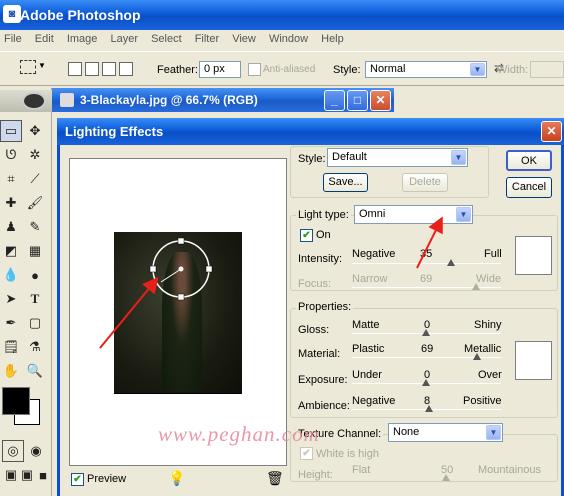 The width and height of the screenshot is (564, 496). I want to click on pen-tool-icon: ✒, so click(11, 323).